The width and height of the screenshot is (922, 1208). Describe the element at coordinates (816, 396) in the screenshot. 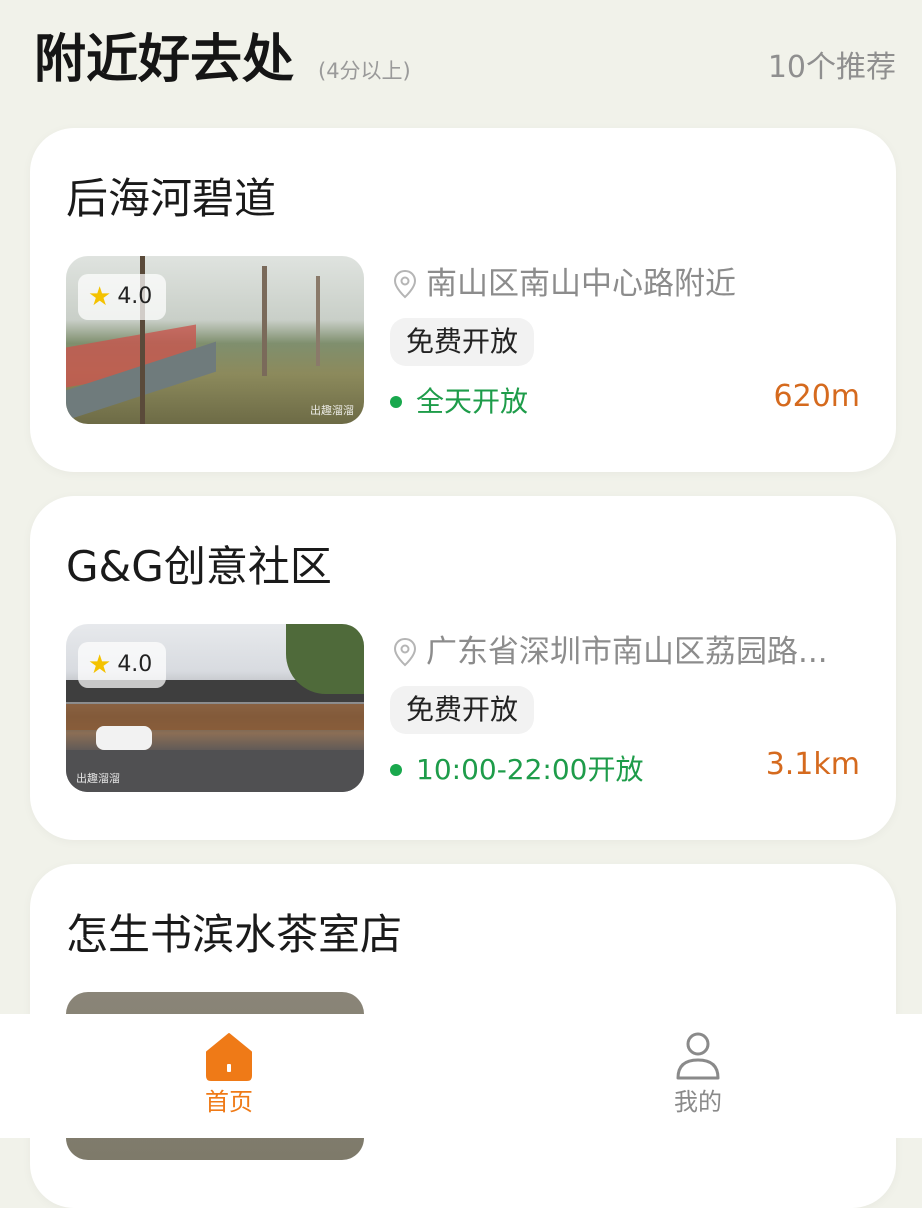

I see `distance: 620m` at that location.